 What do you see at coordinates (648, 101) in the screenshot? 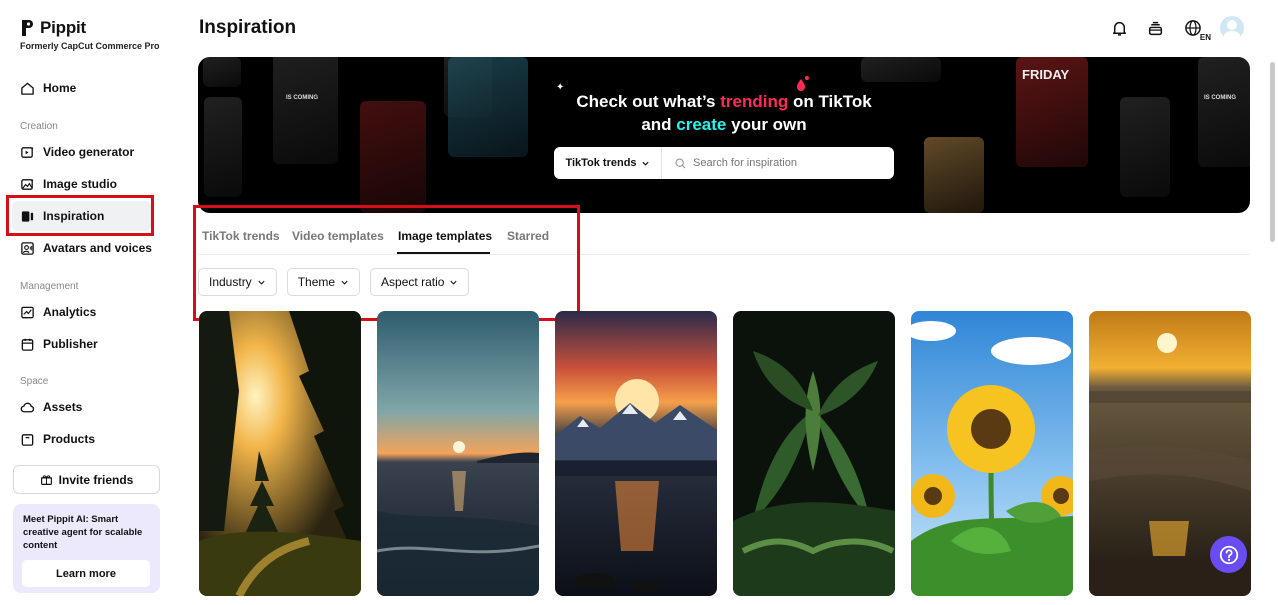
I see `headline-text: Check out what’s` at bounding box center [648, 101].